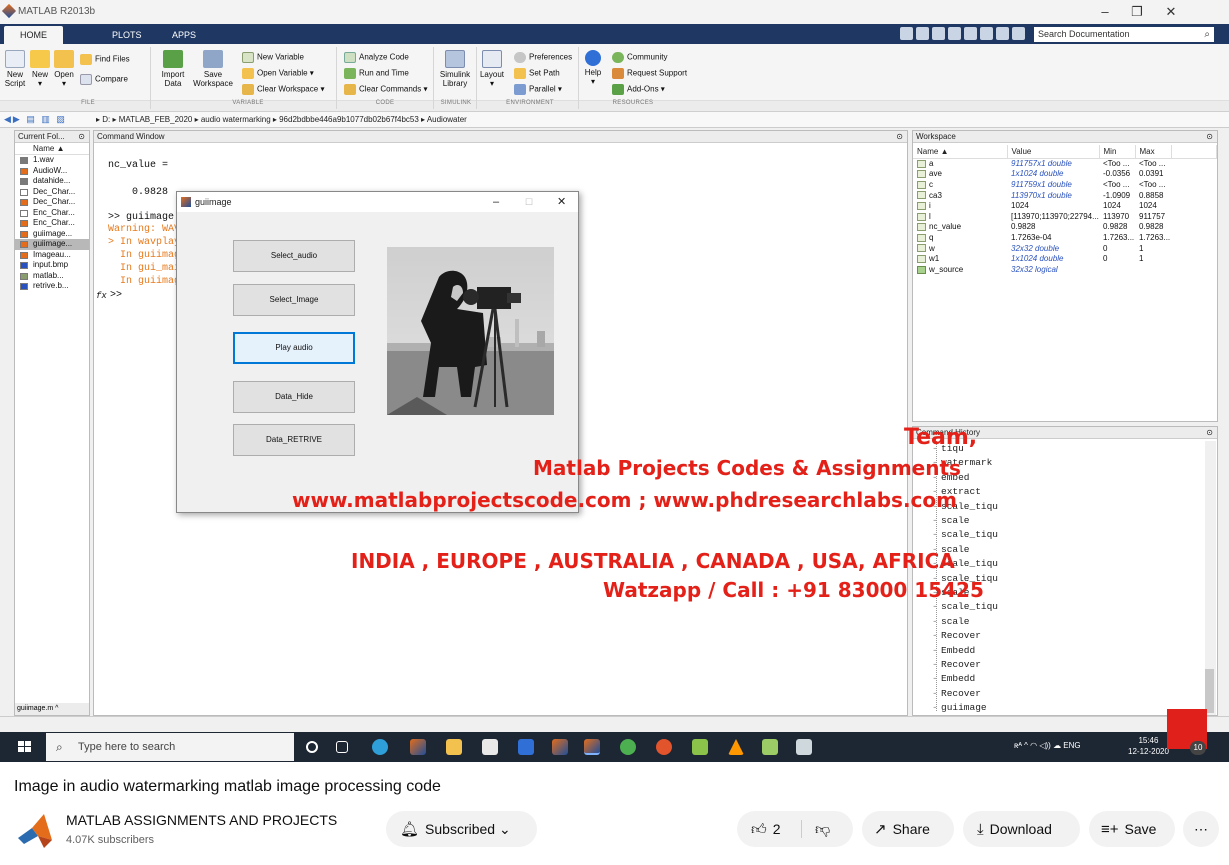  Describe the element at coordinates (938, 33) in the screenshot. I see `copy-icon` at that location.